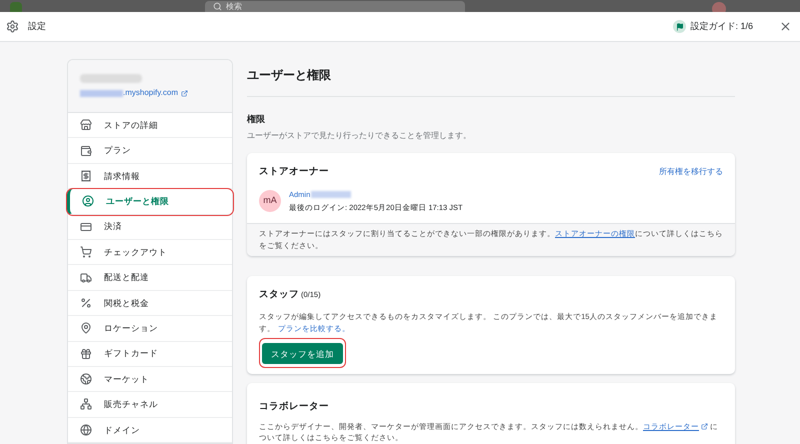 This screenshot has width=800, height=444. I want to click on store-domain-link: .myshopify.com, so click(150, 93).